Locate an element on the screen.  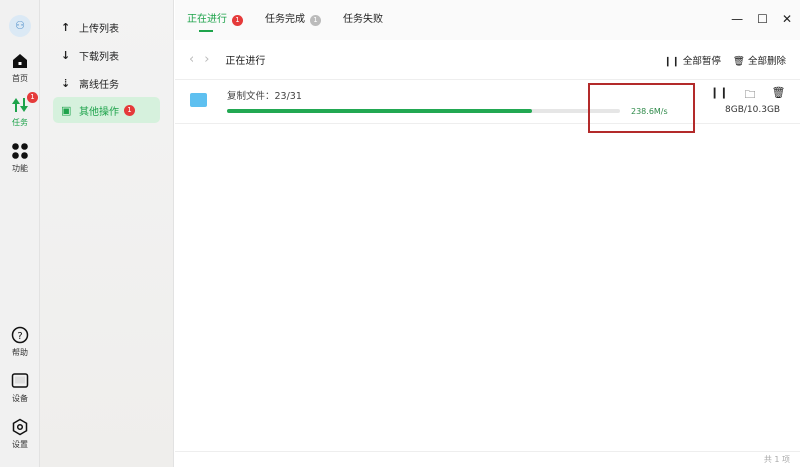
rail-item-device: 设备 is located at coordinates (20, 388).